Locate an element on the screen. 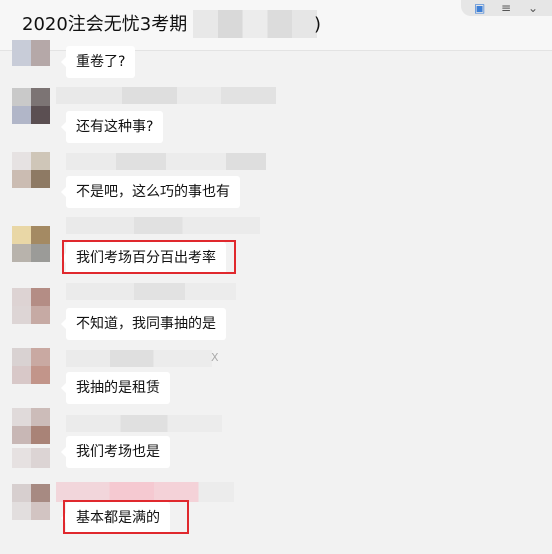  menu-icon: ≡ is located at coordinates (506, 8).